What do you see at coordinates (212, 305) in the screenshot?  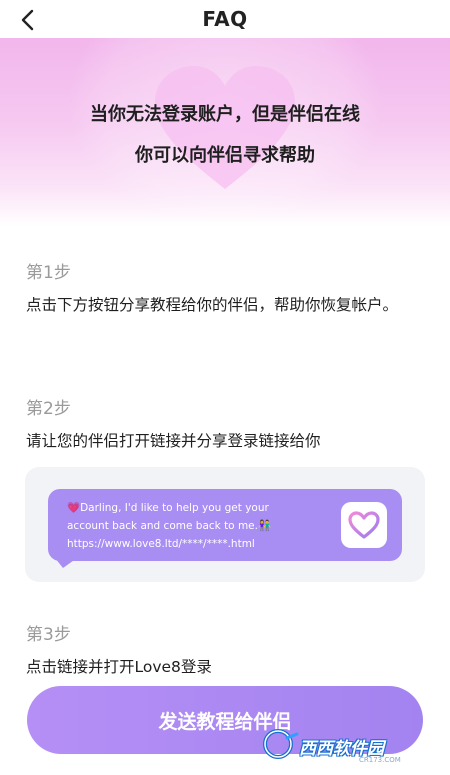 I see `step-1-text: 点击下方按钮分享教程给你的伴侣，帮助你恢复帐户。` at bounding box center [212, 305].